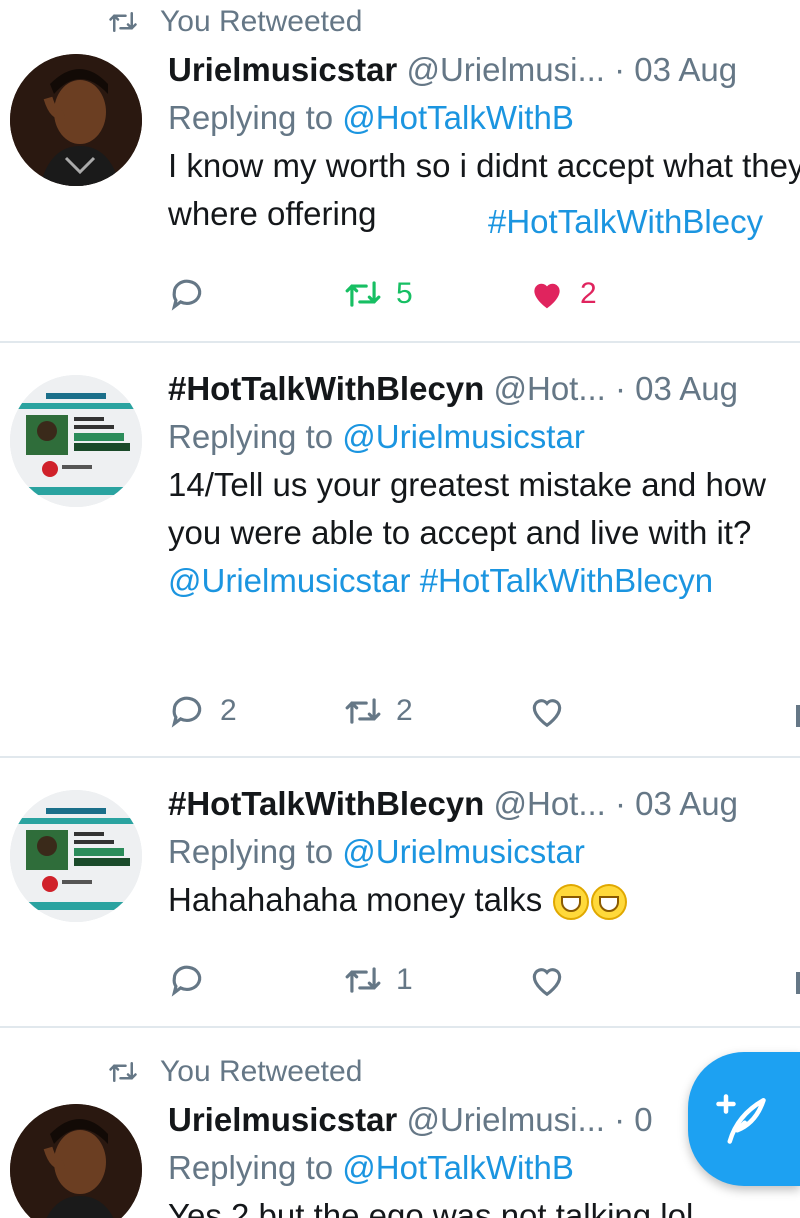 The image size is (800, 1218). I want to click on tweet-header: Urielmusicstar @Urielmusi... · 03 Aug, so click(484, 70).